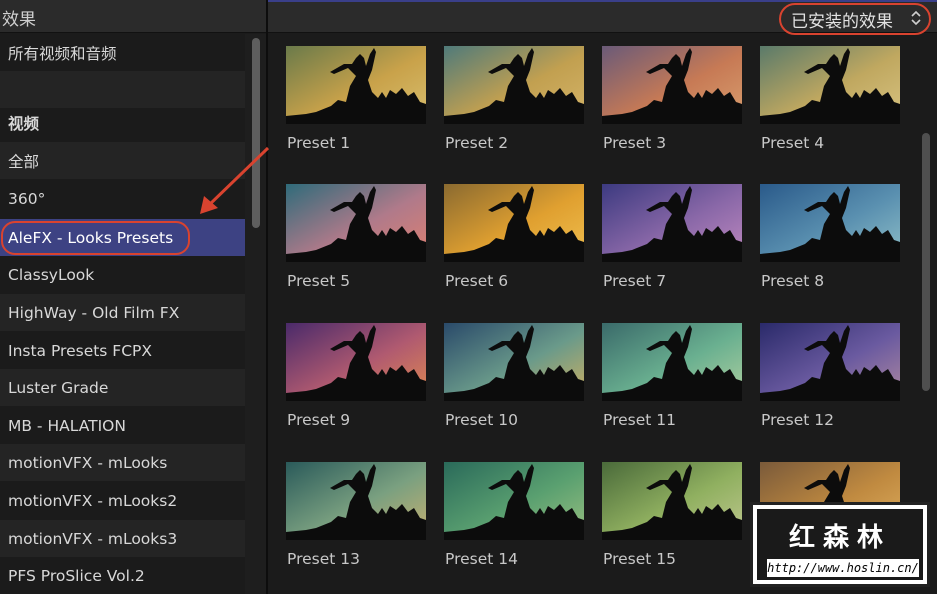 The height and width of the screenshot is (594, 937). What do you see at coordinates (51, 274) in the screenshot?
I see `sidebar-item-label: ClassyLook` at bounding box center [51, 274].